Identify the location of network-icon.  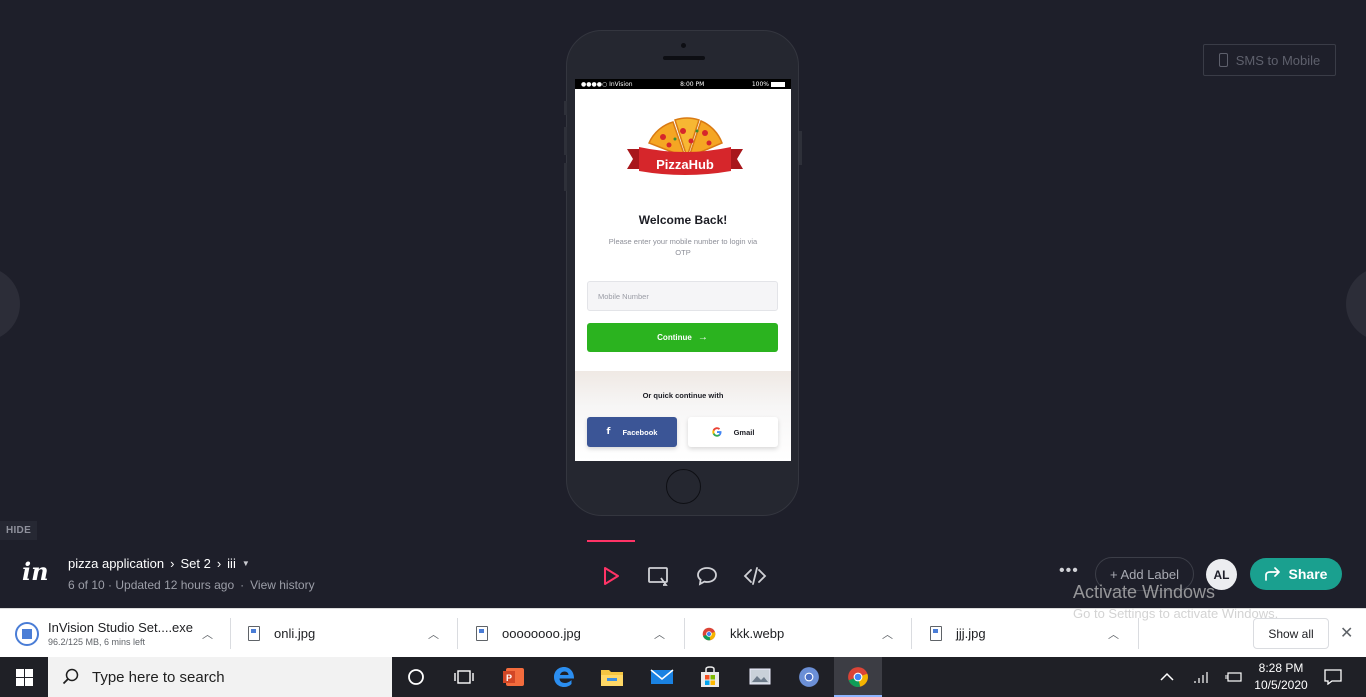
(1202, 677).